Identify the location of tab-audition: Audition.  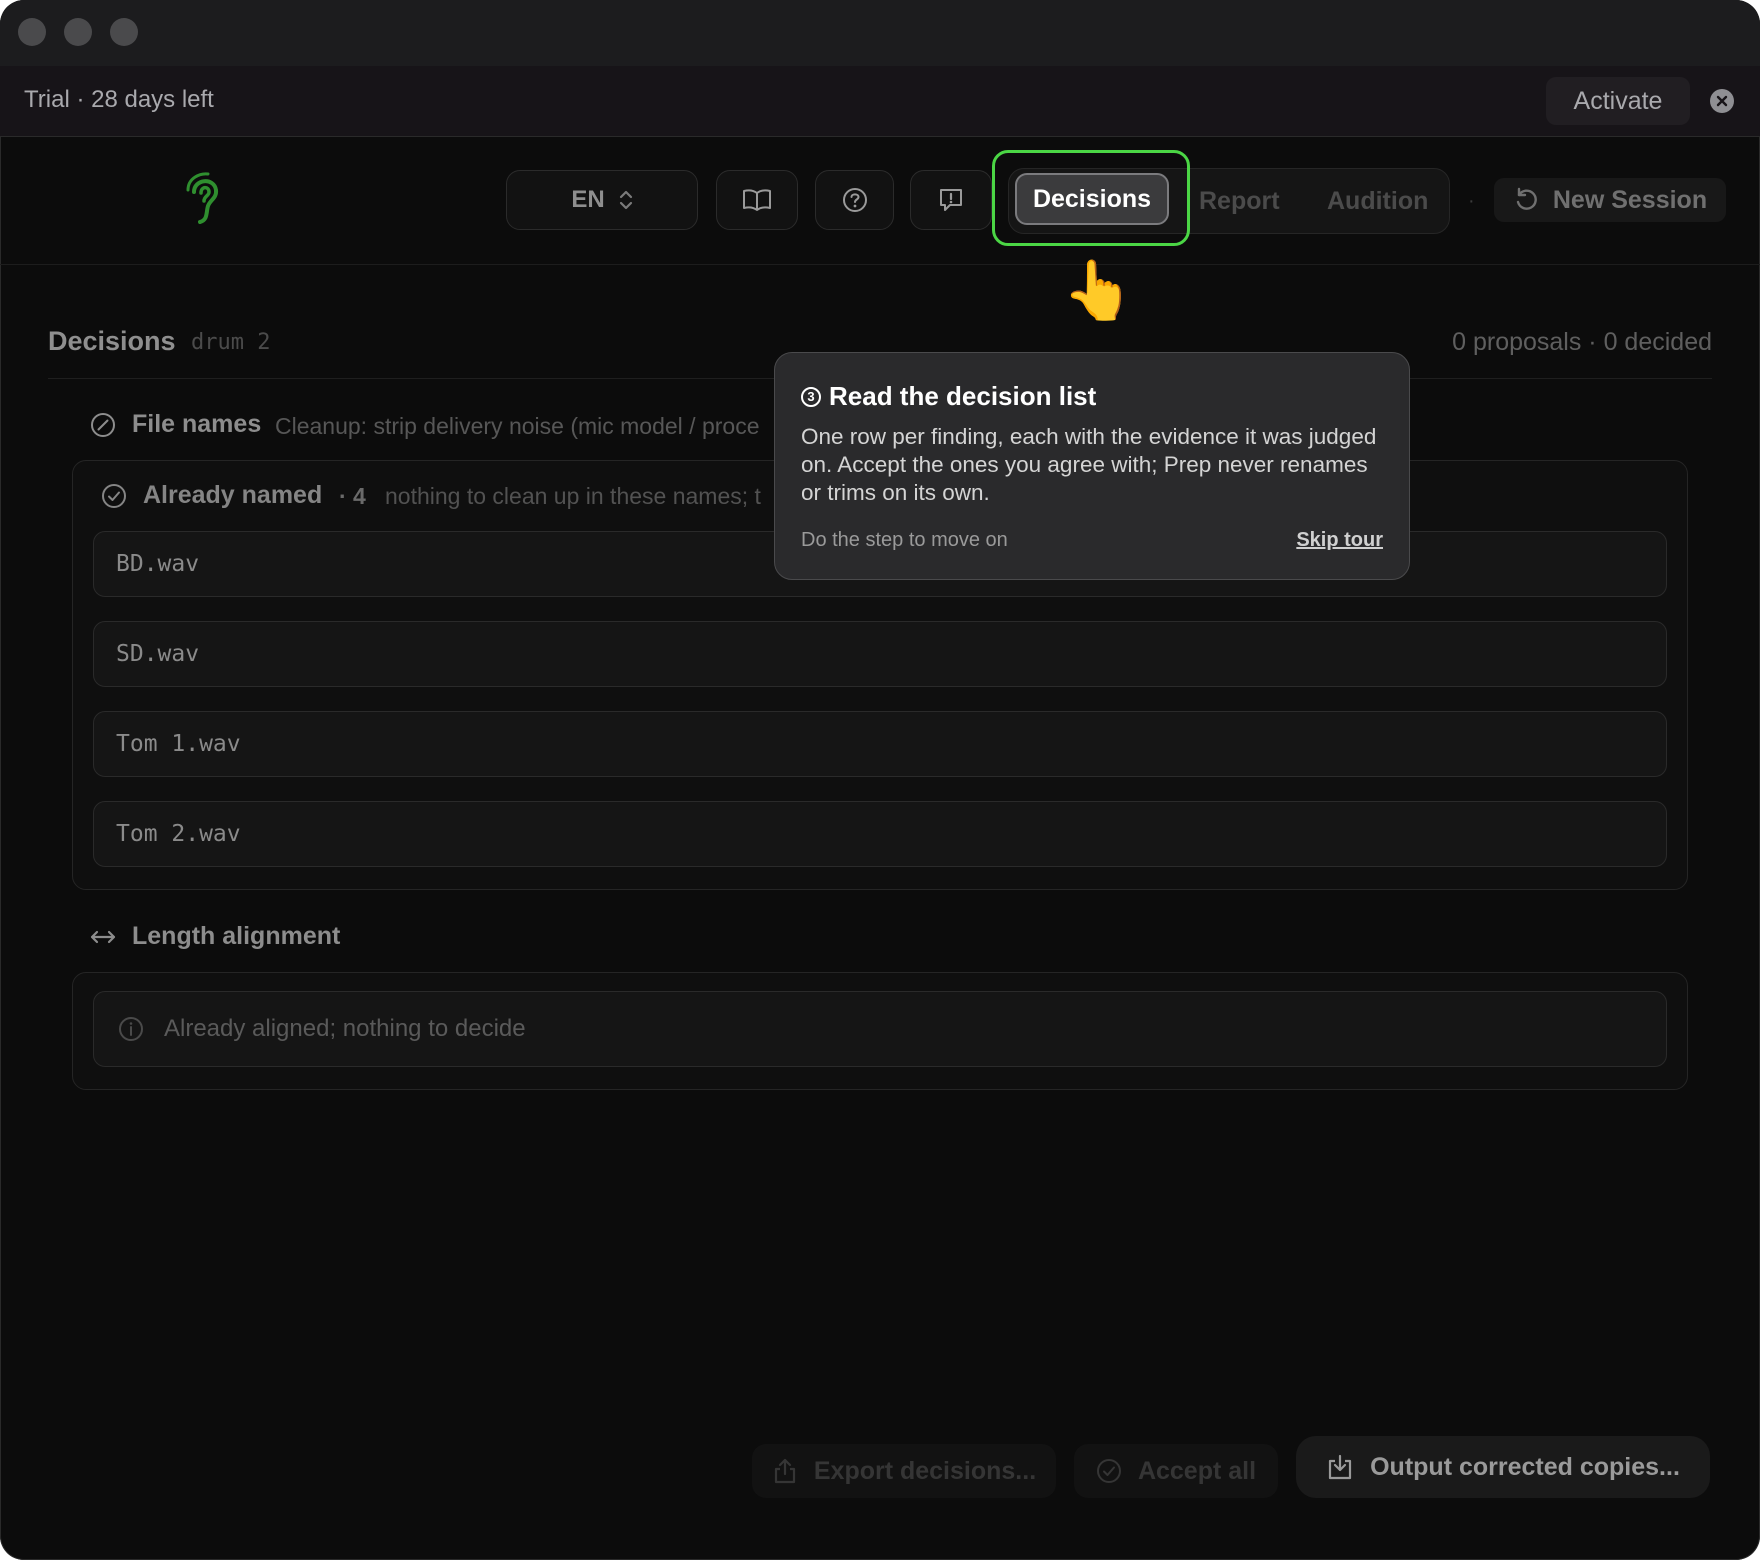
(1377, 201).